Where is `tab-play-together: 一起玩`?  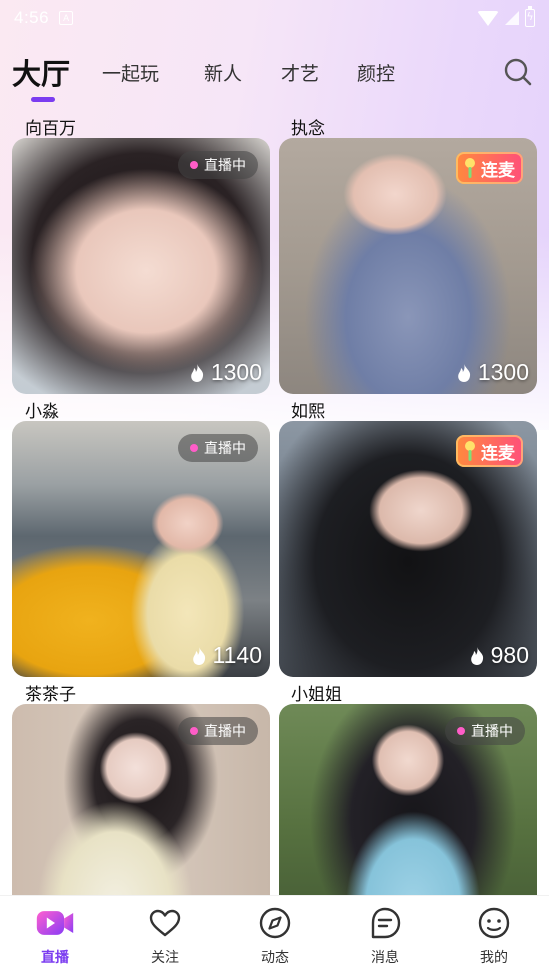 tab-play-together: 一起玩 is located at coordinates (130, 72).